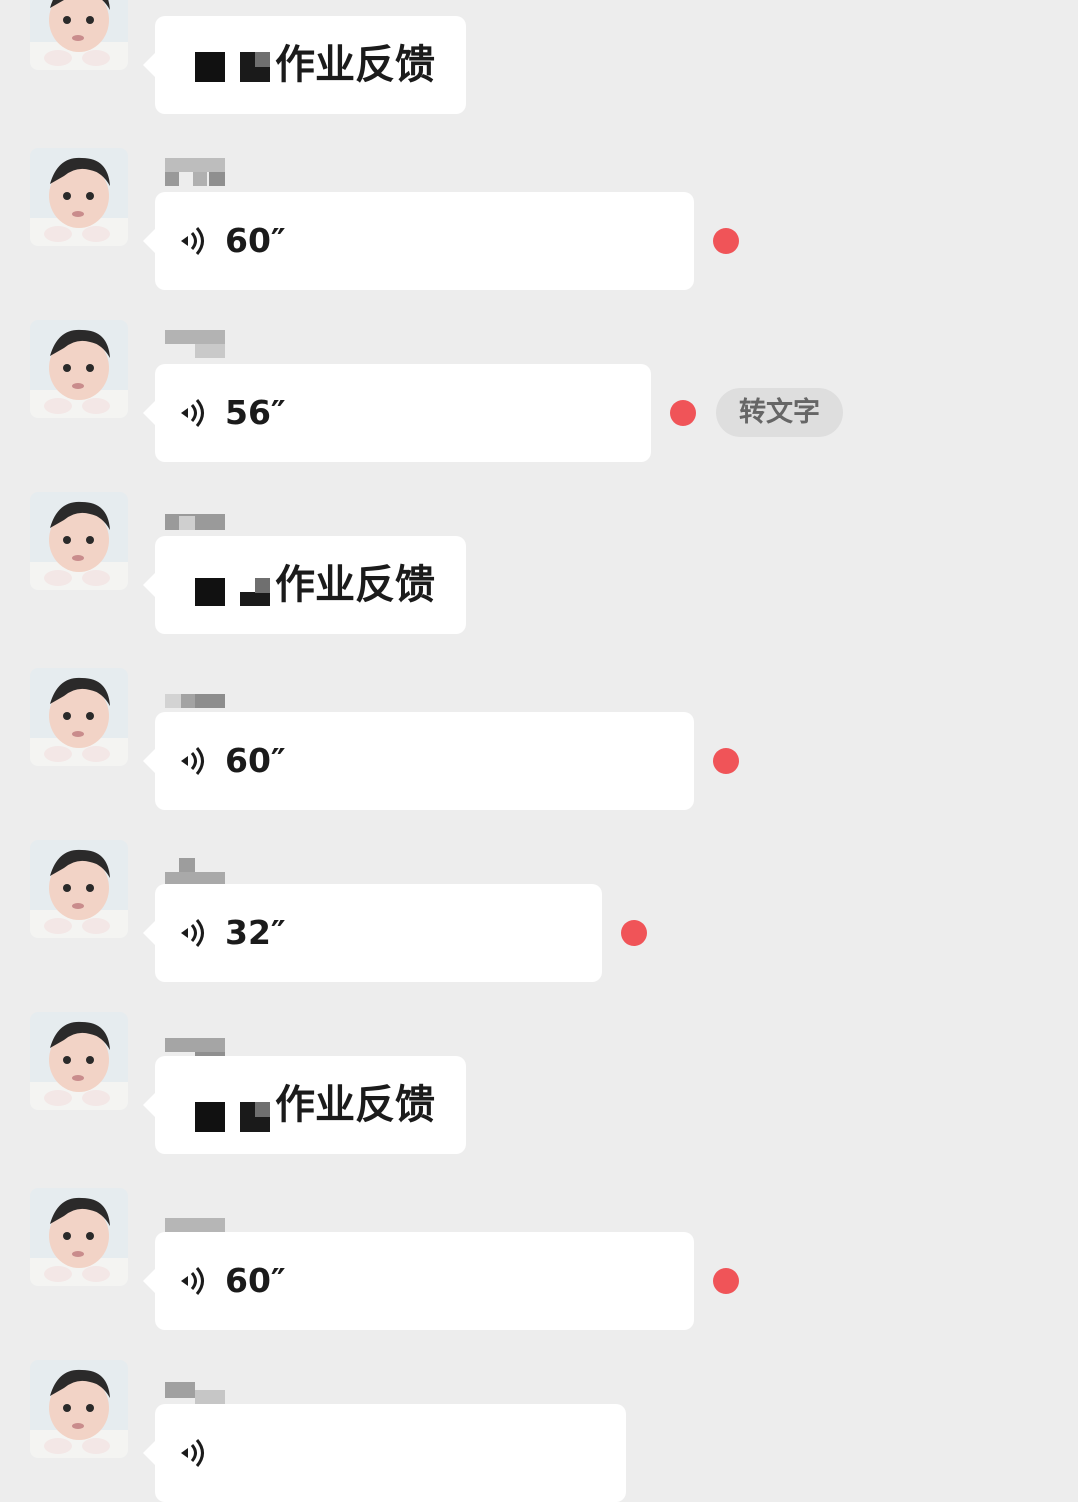  What do you see at coordinates (372, 933) in the screenshot?
I see `voice-message-bubble: 32″` at bounding box center [372, 933].